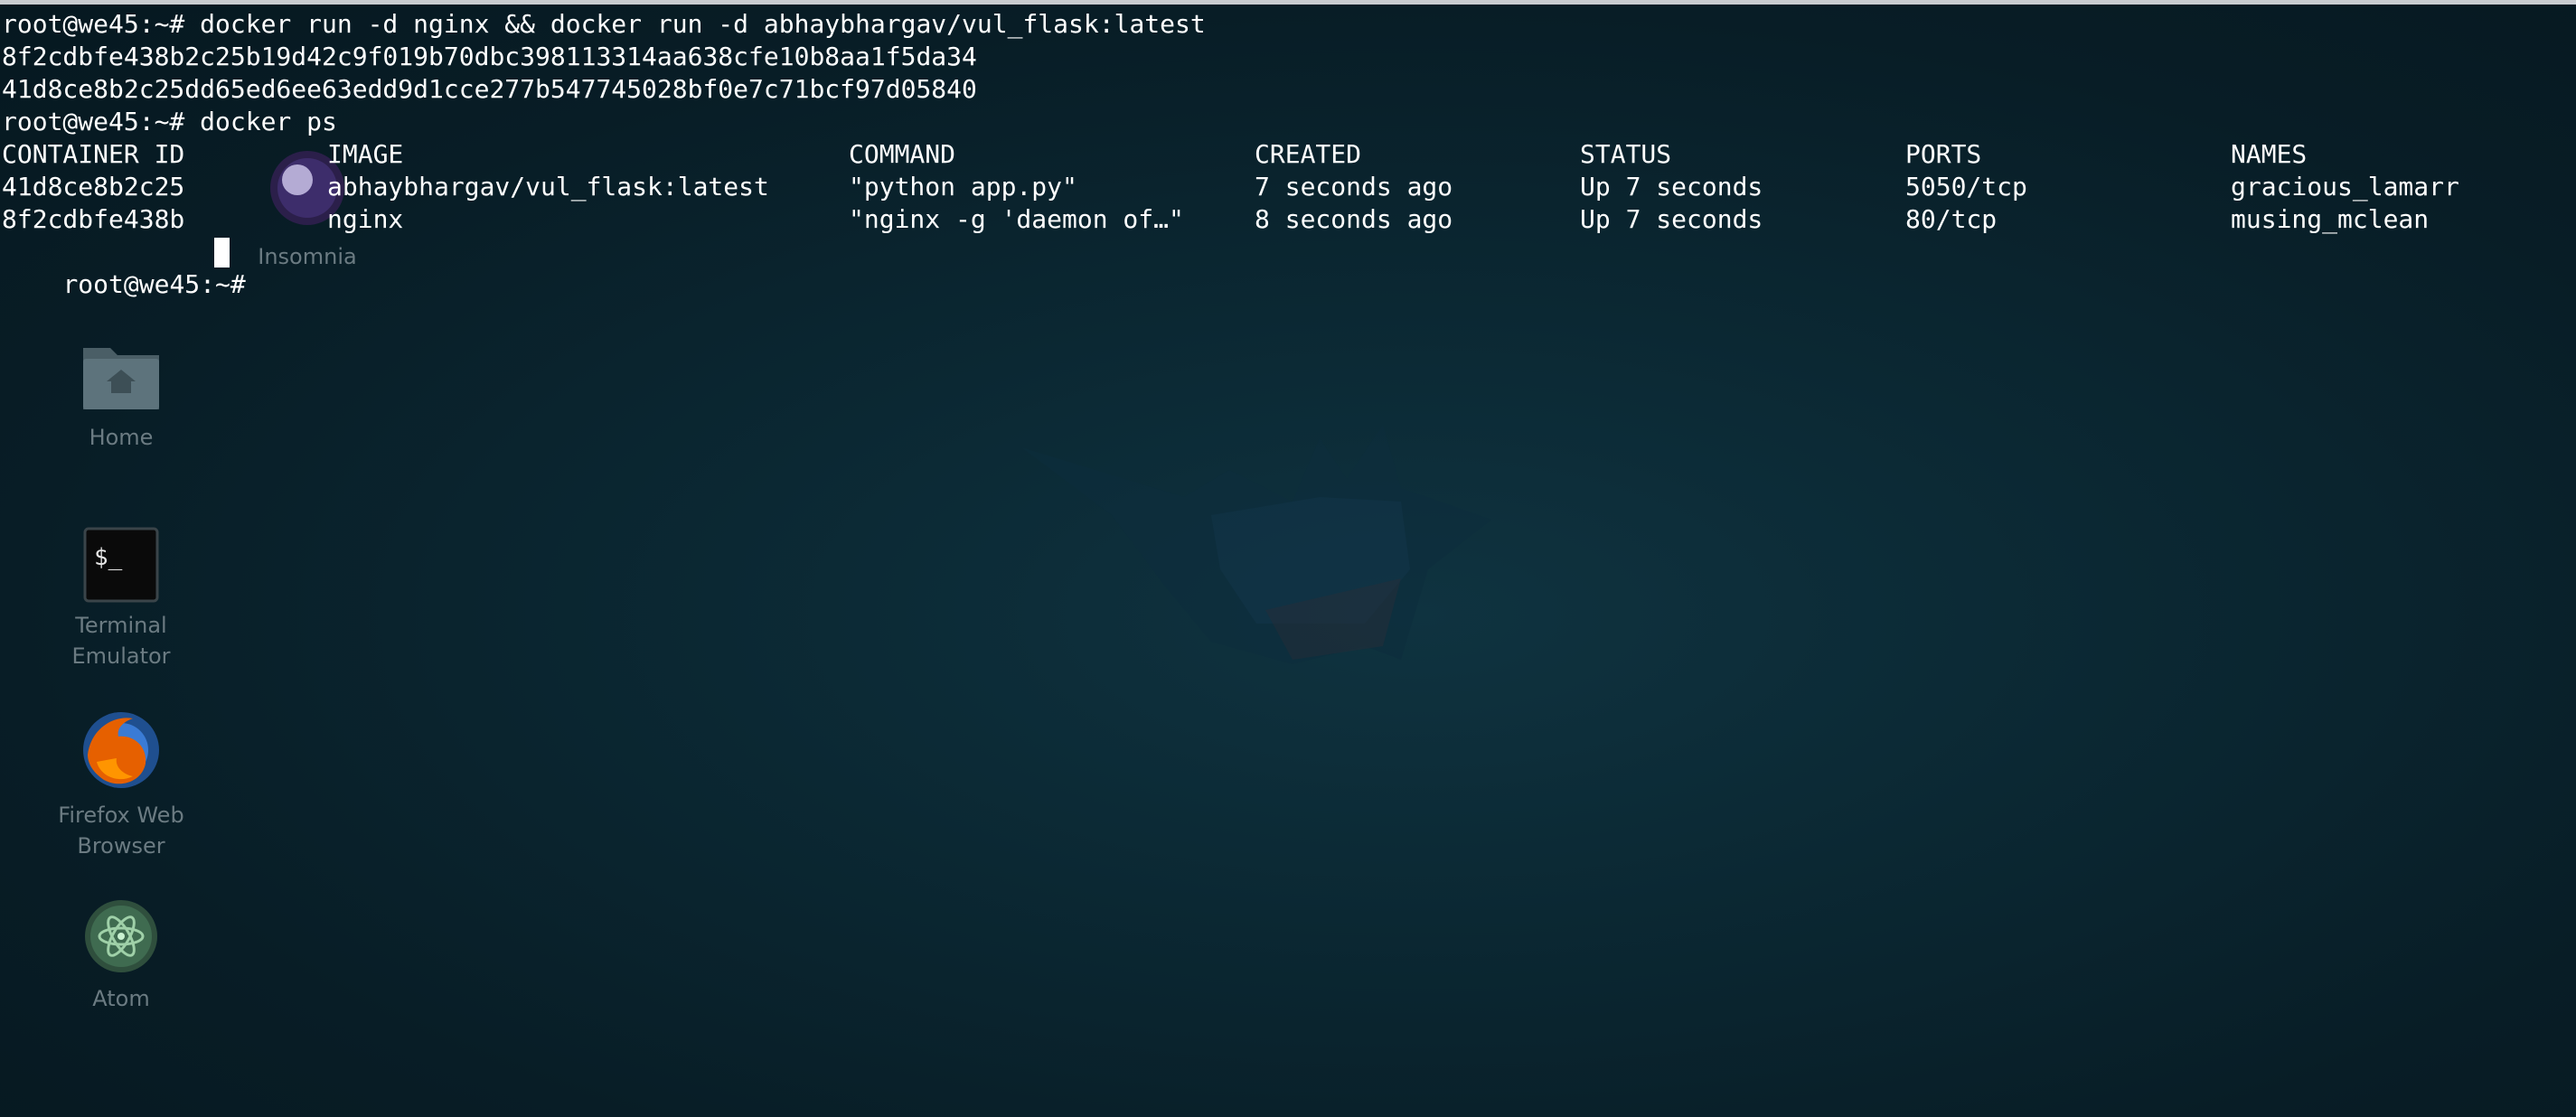 The width and height of the screenshot is (2576, 1117). What do you see at coordinates (222, 253) in the screenshot?
I see `terminal-cursor` at bounding box center [222, 253].